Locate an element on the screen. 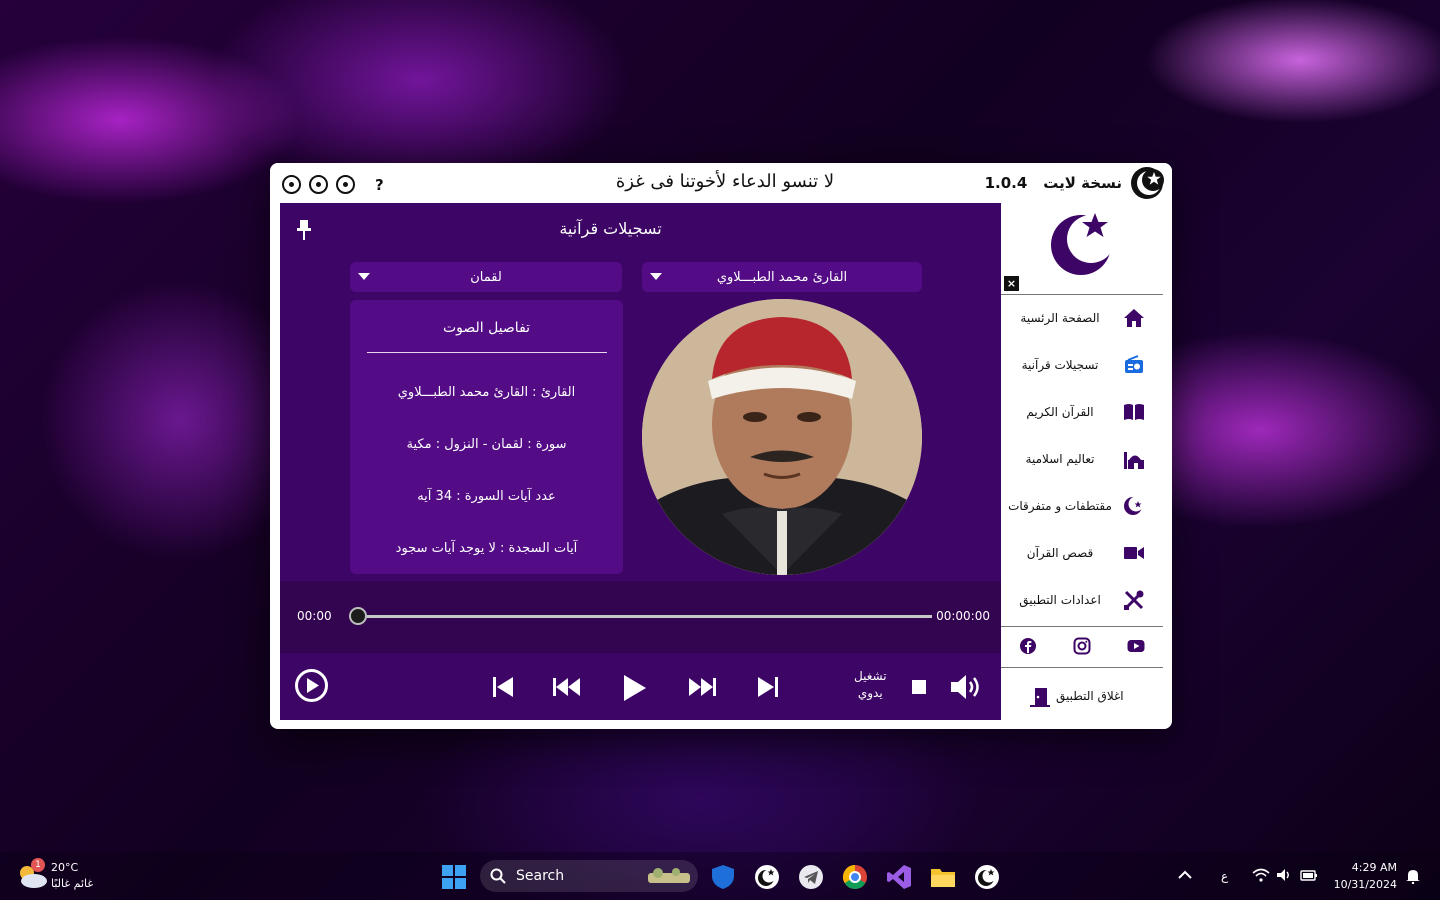  sidebar-item-home: الصفحة الرئسية is located at coordinates (1082, 318).